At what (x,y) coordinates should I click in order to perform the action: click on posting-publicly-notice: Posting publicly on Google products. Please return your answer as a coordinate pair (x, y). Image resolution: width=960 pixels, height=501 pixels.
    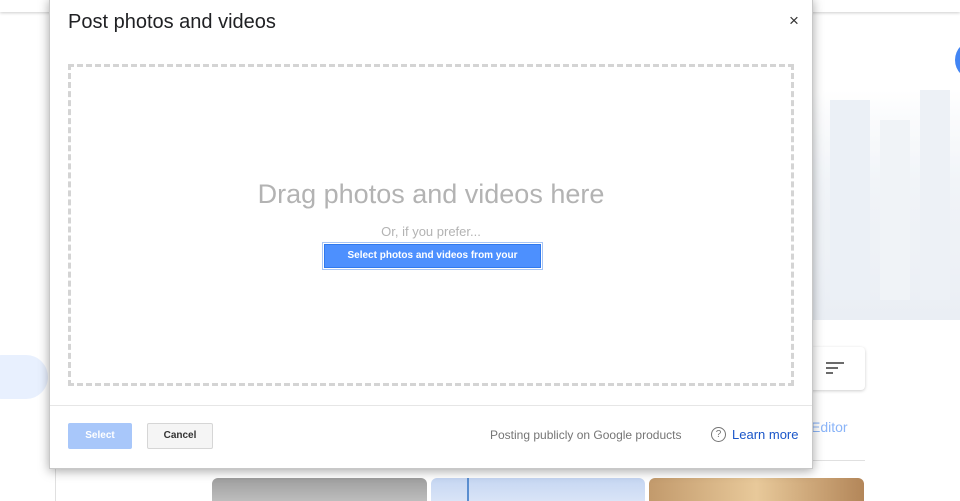
    Looking at the image, I should click on (586, 435).